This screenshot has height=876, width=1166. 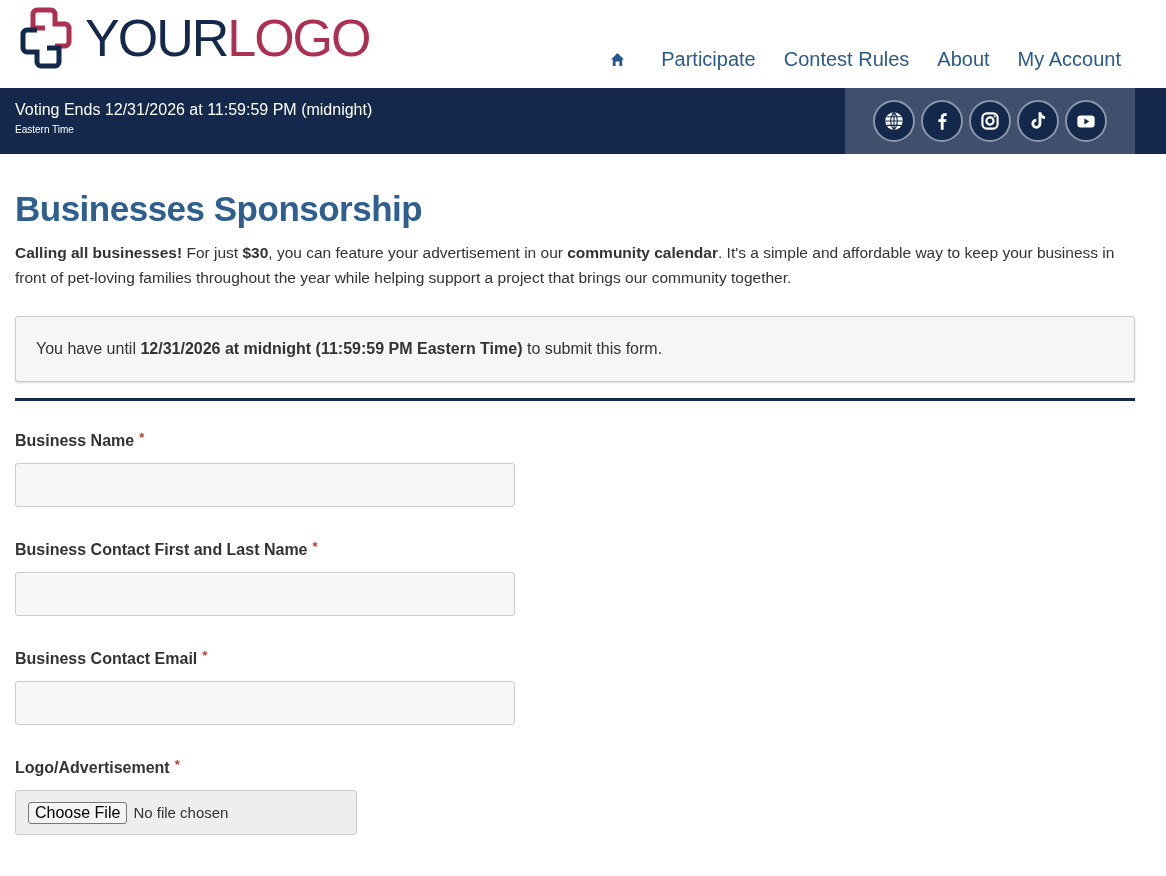 I want to click on choose-file-button: Choose File, so click(x=78, y=812).